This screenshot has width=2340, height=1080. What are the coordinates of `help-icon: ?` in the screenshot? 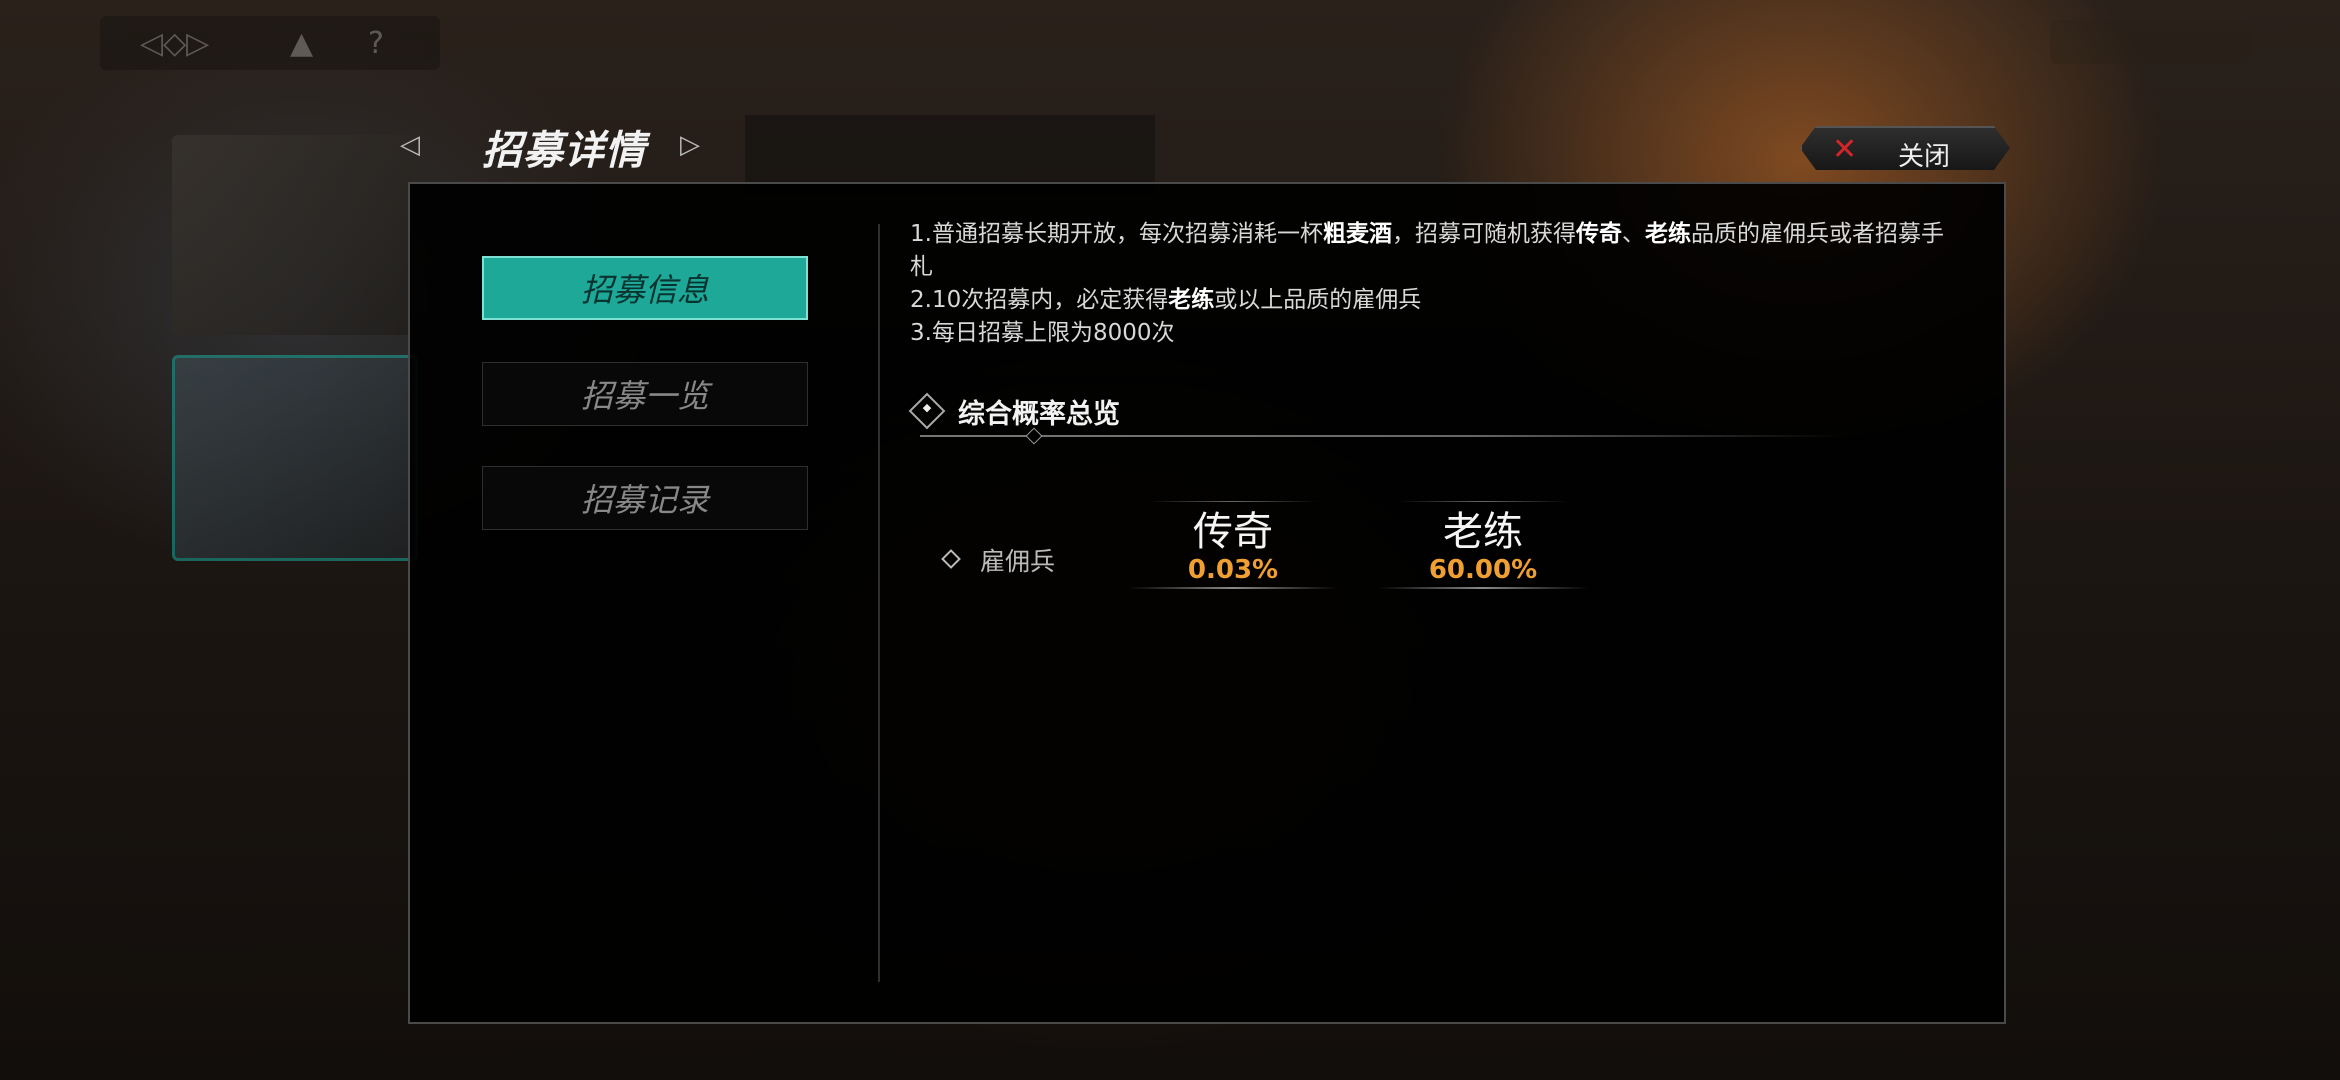 It's located at (376, 43).